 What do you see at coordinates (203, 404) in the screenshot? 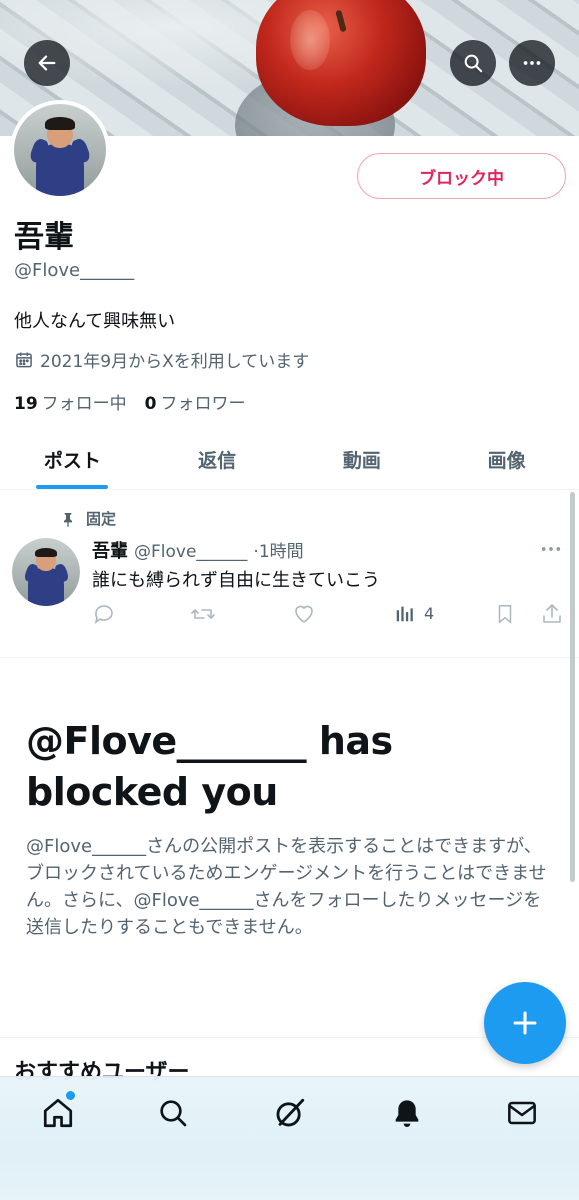
I see `followers-label: フォロワー` at bounding box center [203, 404].